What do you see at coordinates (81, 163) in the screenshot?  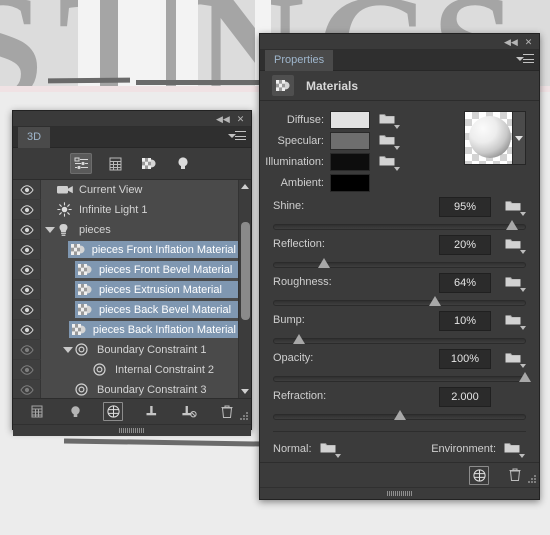 I see `scene-filter-icon` at bounding box center [81, 163].